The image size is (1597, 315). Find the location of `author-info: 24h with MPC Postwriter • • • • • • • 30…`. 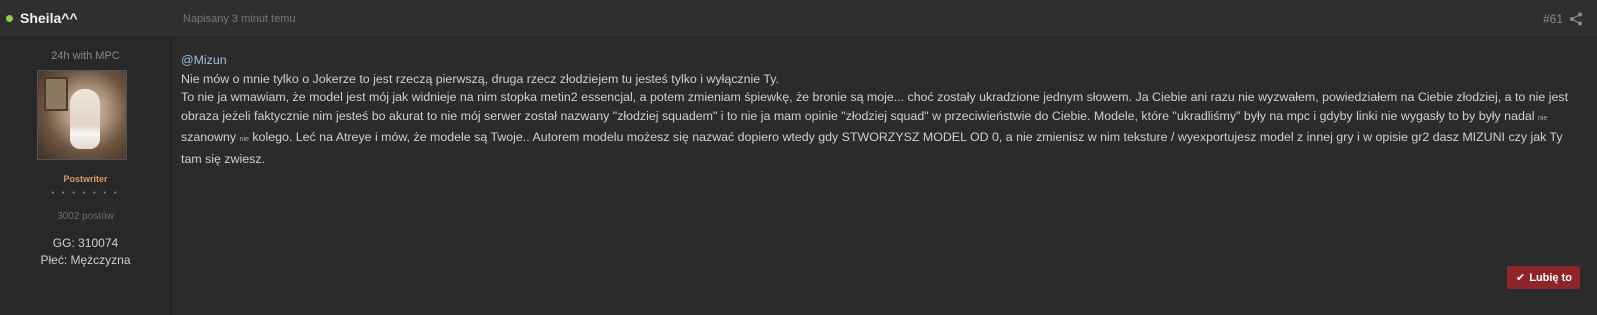

author-info: 24h with MPC Postwriter • • • • • • • 30… is located at coordinates (86, 176).